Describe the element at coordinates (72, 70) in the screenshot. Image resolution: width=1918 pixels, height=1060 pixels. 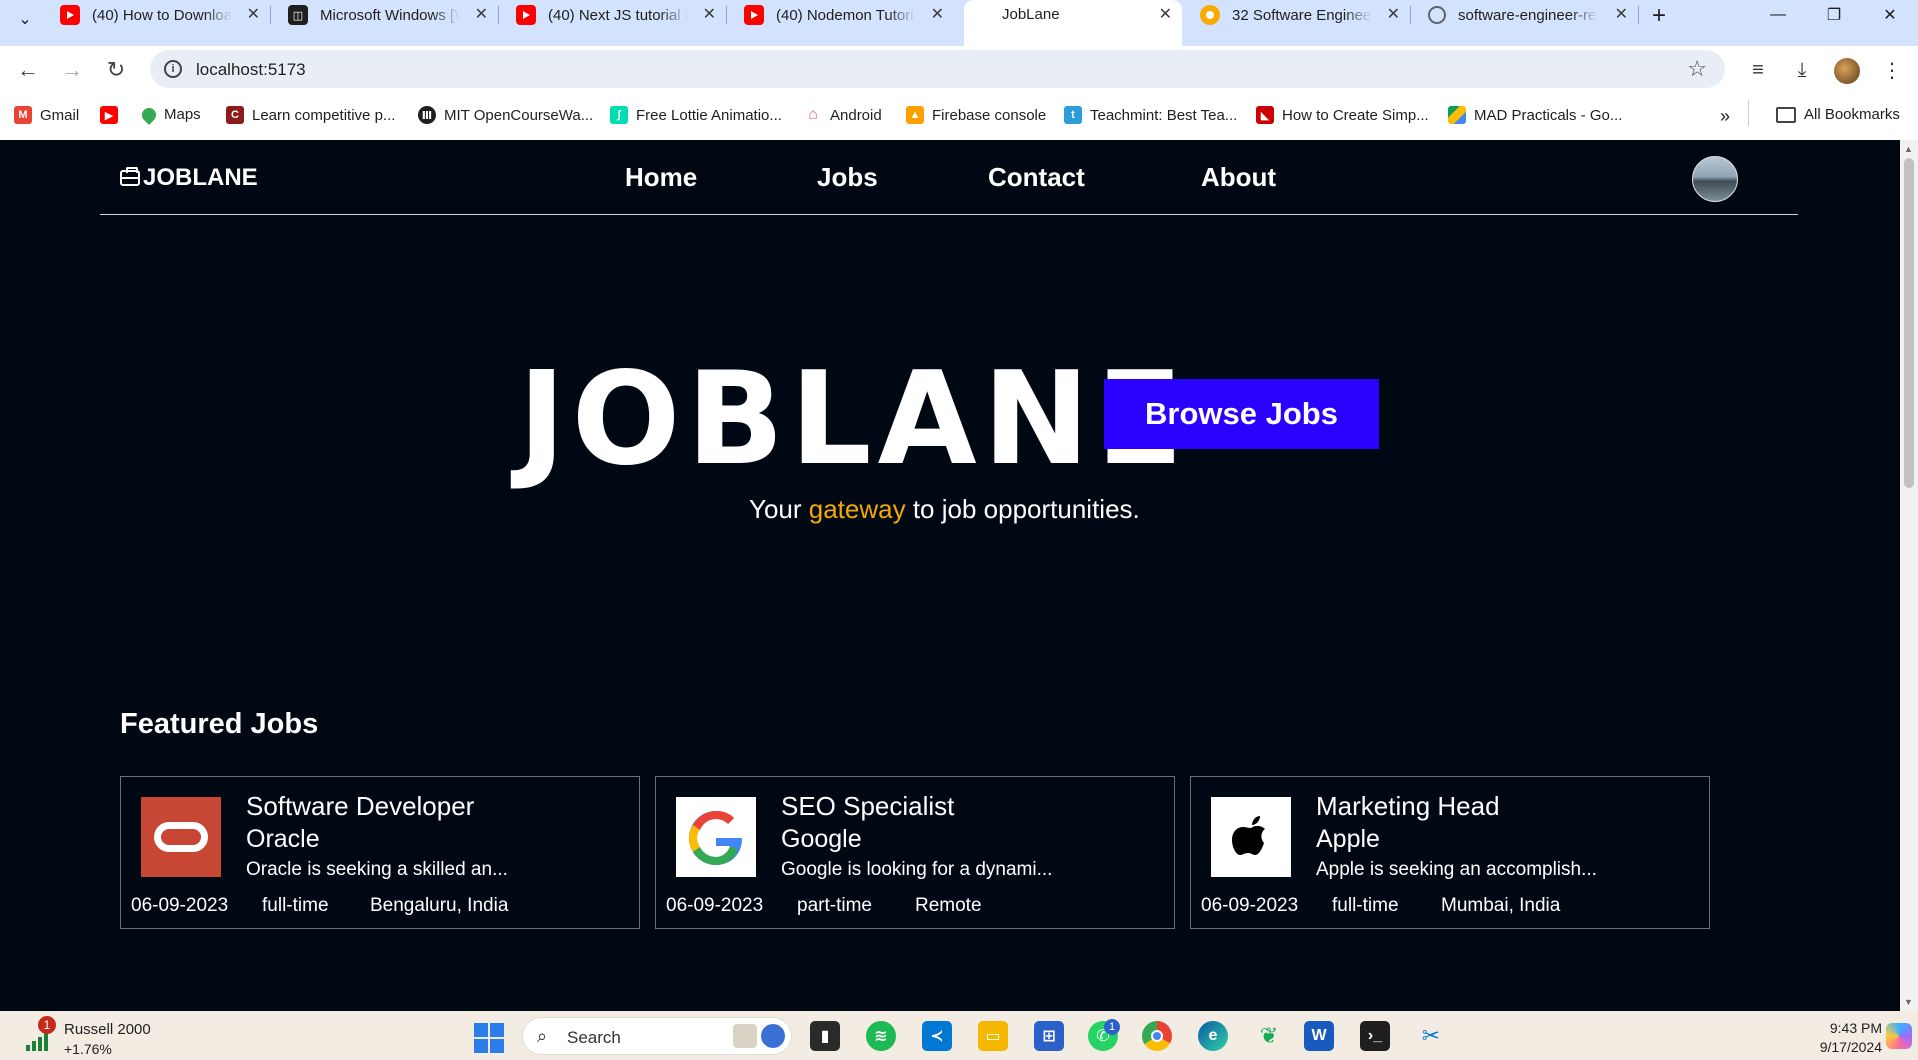
I see `forward-arrow-icon: →` at that location.